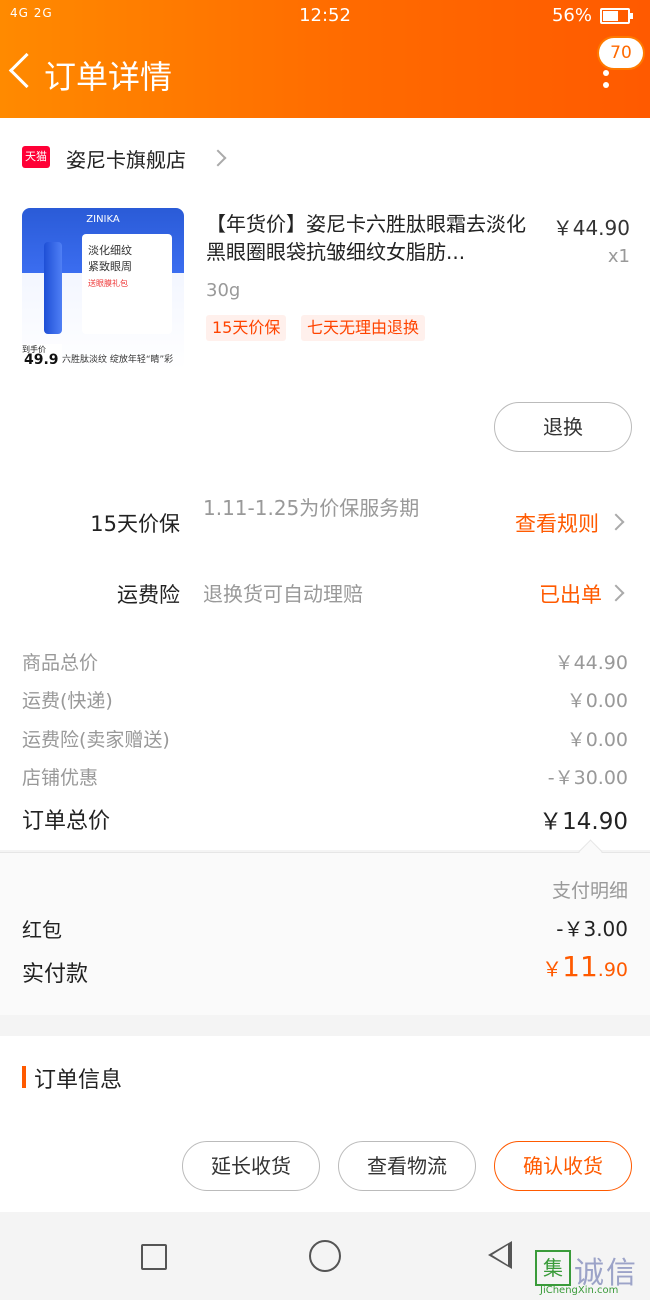 This screenshot has height=1300, width=650. I want to click on cost-label: 运费险(卖家赠送), so click(96, 740).